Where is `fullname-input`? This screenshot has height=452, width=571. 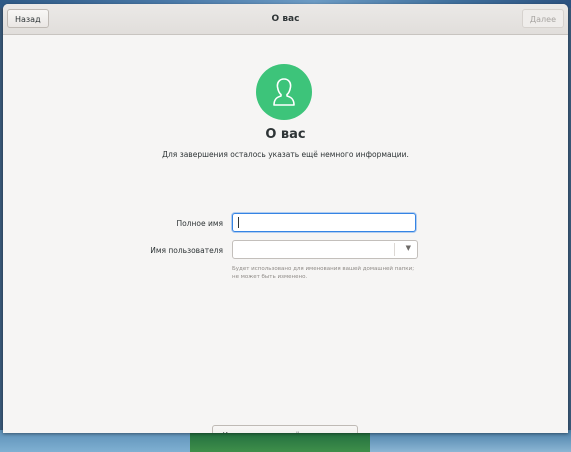
fullname-input is located at coordinates (324, 222).